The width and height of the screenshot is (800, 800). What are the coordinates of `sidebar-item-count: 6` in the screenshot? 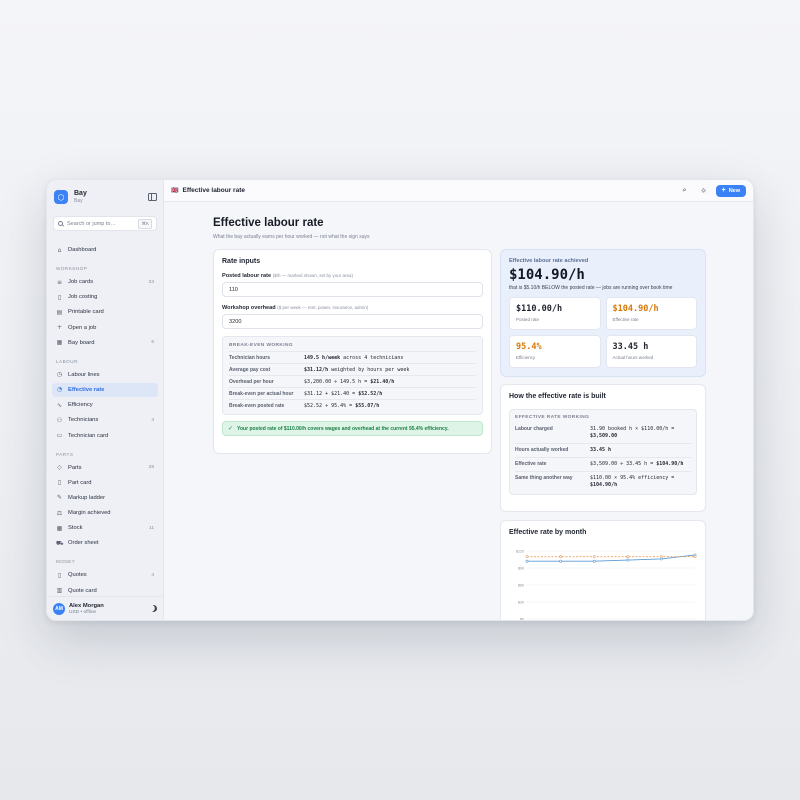 It's located at (152, 343).